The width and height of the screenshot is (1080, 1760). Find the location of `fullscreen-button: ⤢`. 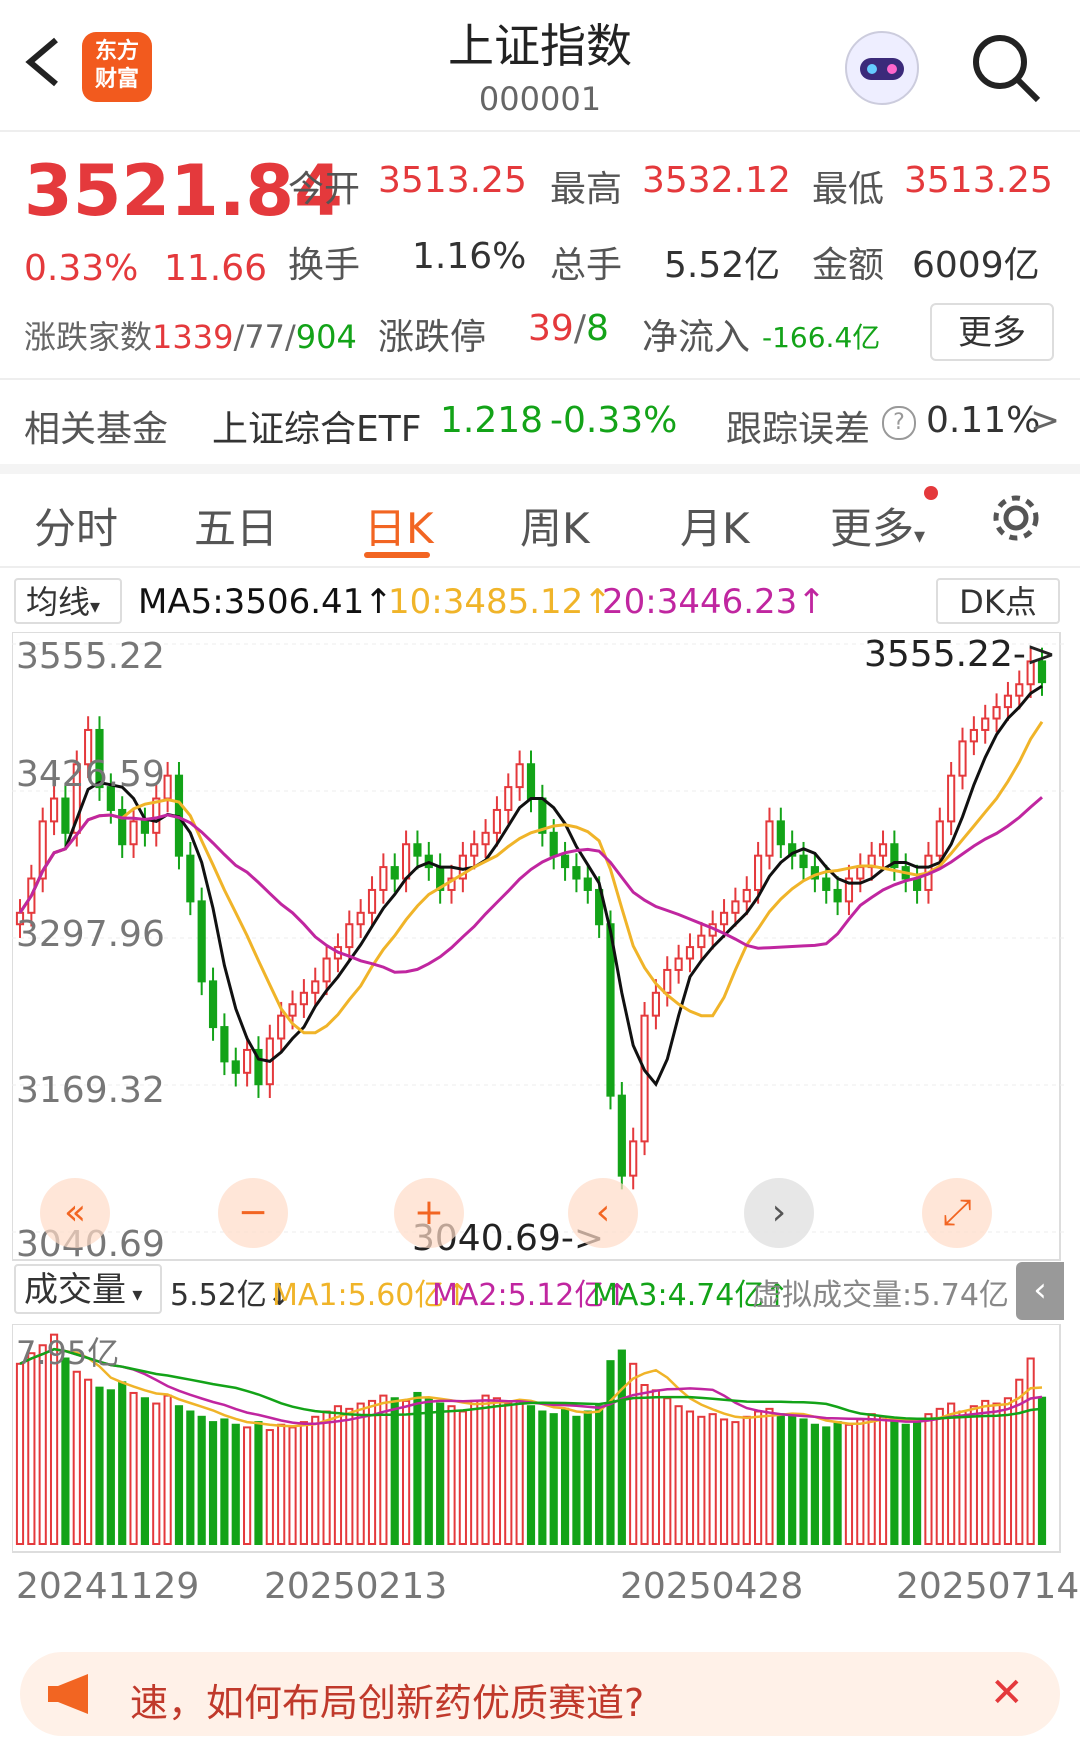

fullscreen-button: ⤢ is located at coordinates (957, 1213).